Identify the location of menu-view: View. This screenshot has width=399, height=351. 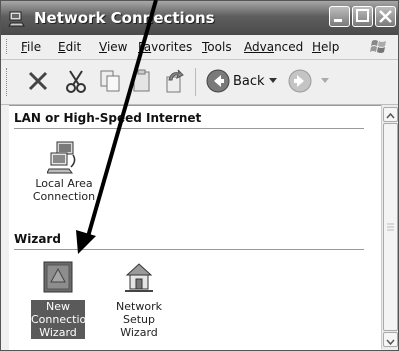
(113, 47).